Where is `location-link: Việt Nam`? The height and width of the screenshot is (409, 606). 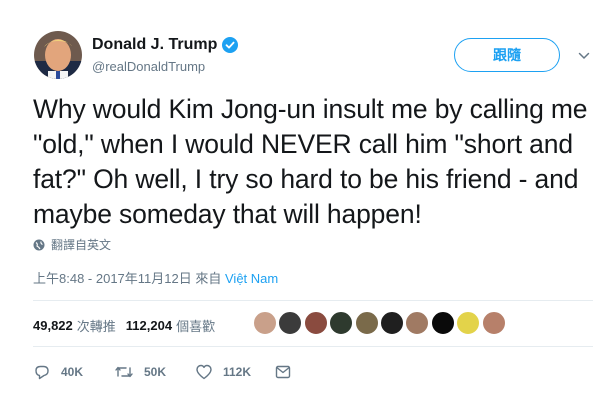
location-link: Việt Nam is located at coordinates (251, 278).